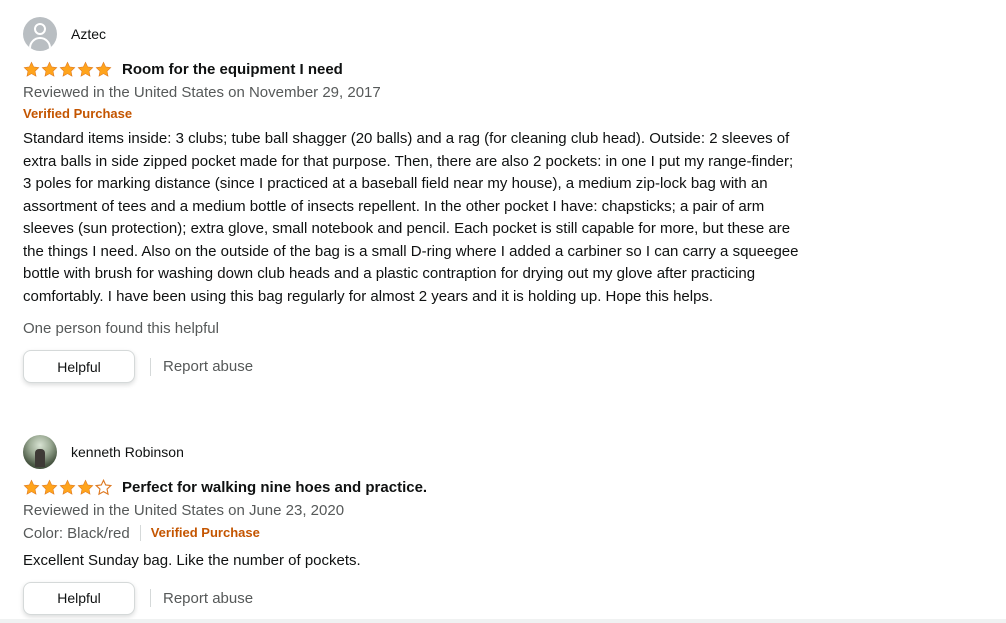 The height and width of the screenshot is (623, 1006). Describe the element at coordinates (76, 533) in the screenshot. I see `product-format: Color: Black/red` at that location.